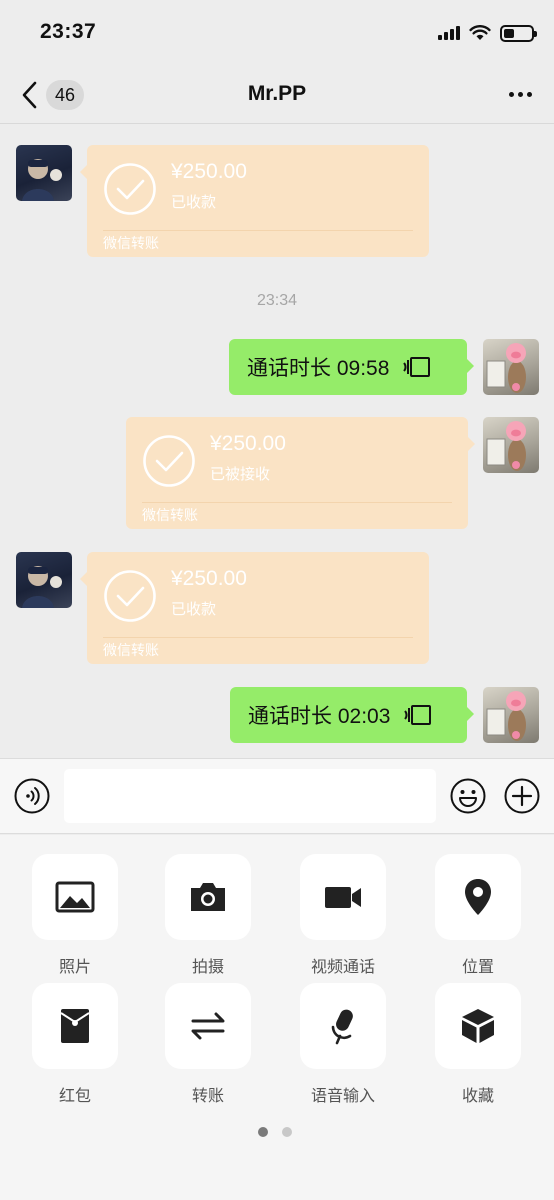 This screenshot has width=554, height=1200. I want to click on emoji-icon, so click(468, 796).